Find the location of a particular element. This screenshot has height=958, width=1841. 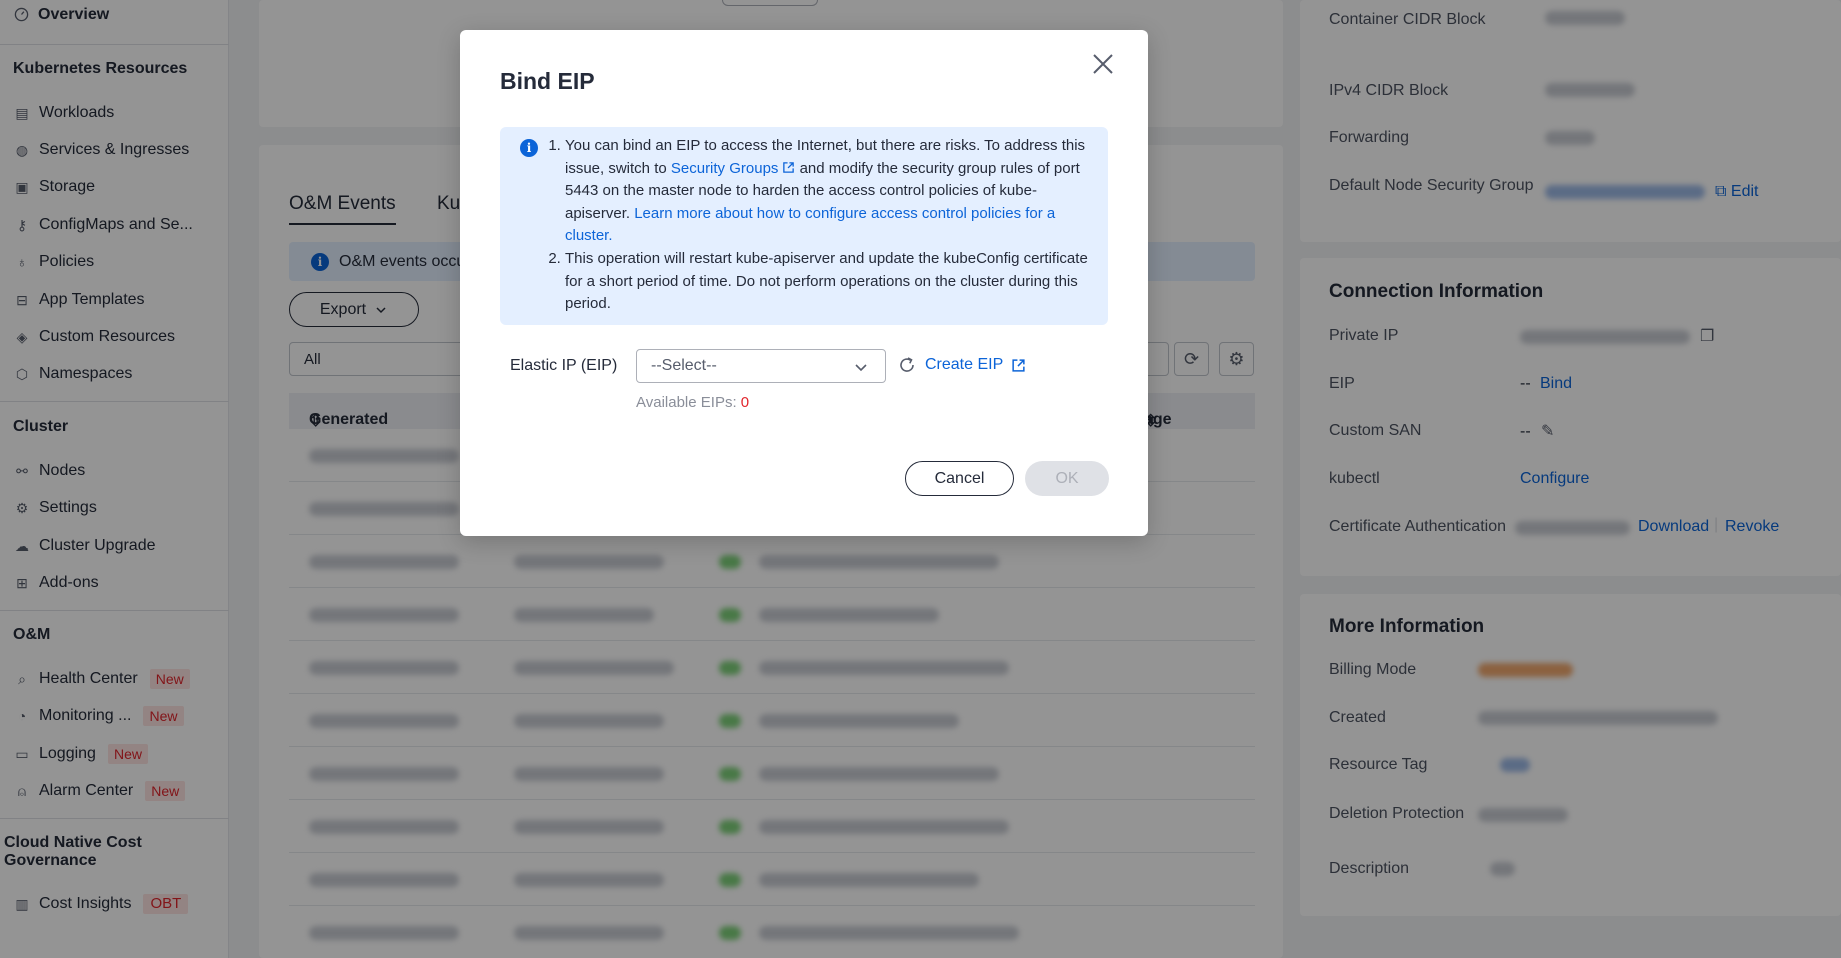

eip-select: --Select-- is located at coordinates (761, 366).